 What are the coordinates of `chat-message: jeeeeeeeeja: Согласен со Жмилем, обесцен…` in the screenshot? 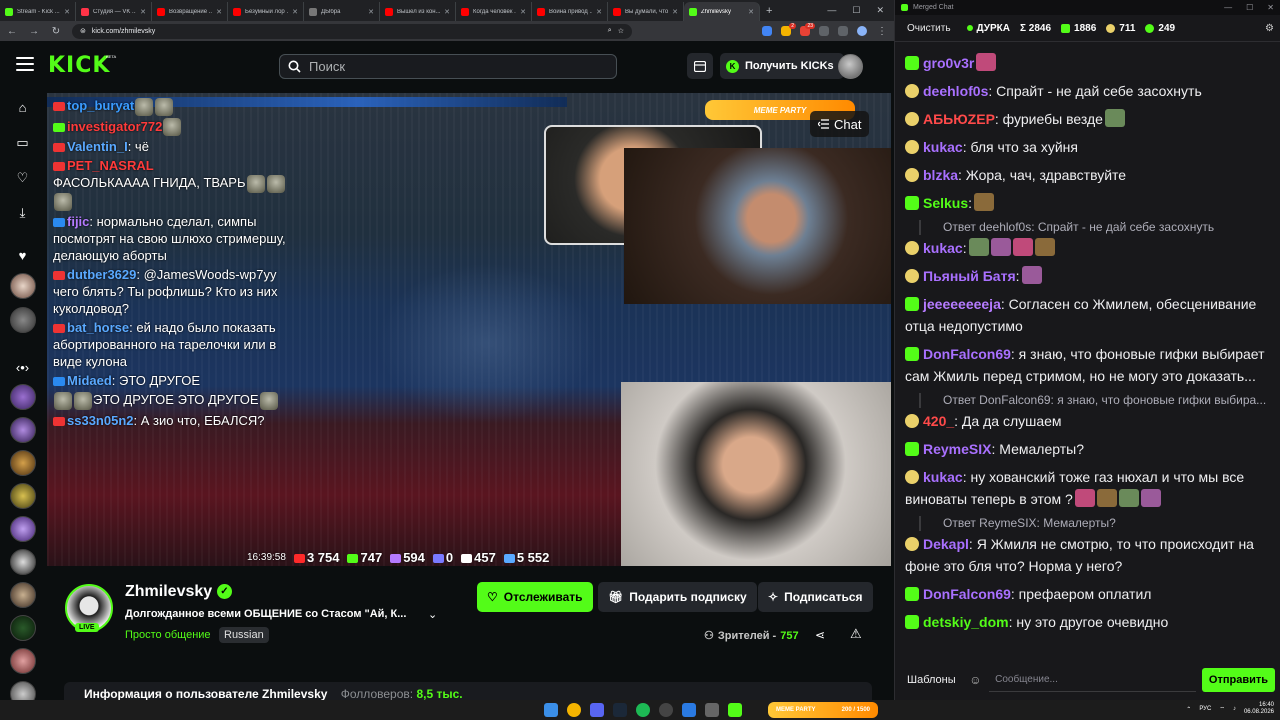 It's located at (1088, 315).